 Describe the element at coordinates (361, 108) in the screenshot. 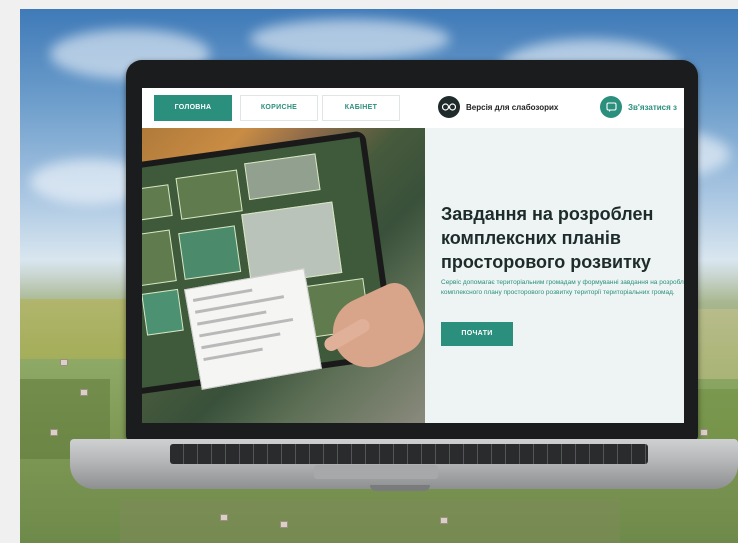

I see `tab-cabinet: КАБІНЕТ` at that location.